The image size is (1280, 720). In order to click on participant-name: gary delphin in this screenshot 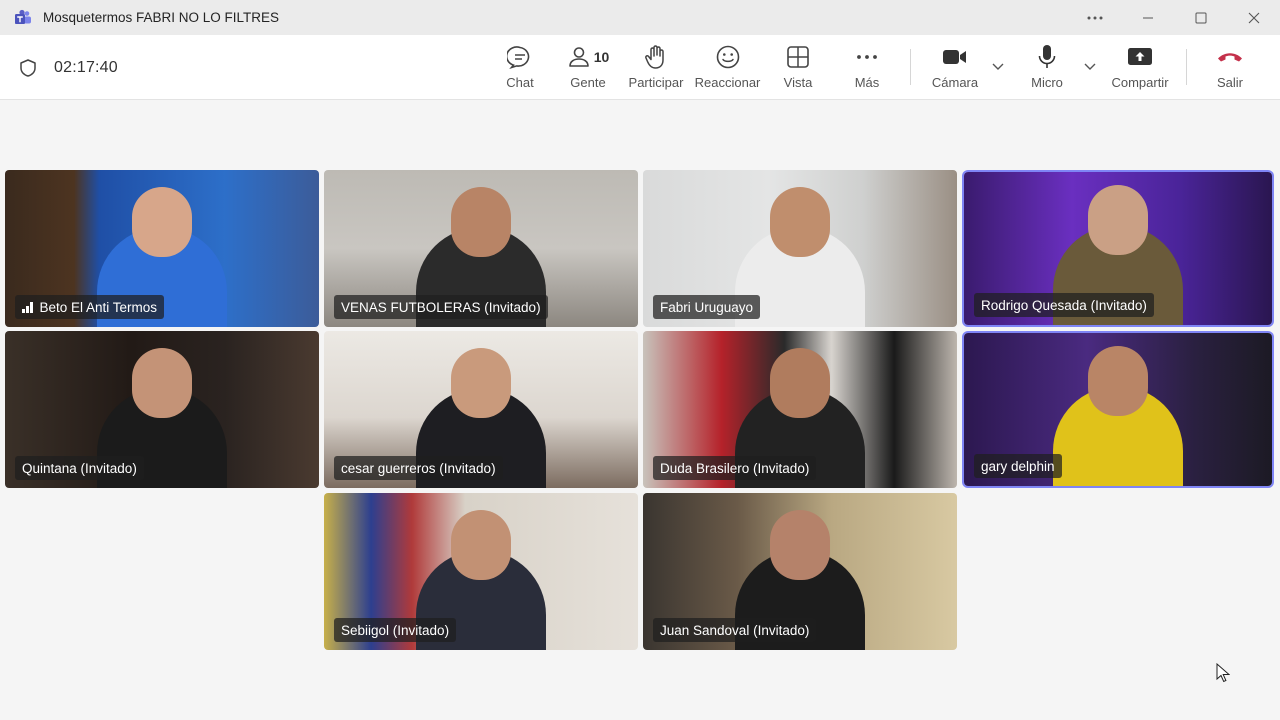, I will do `click(1018, 466)`.